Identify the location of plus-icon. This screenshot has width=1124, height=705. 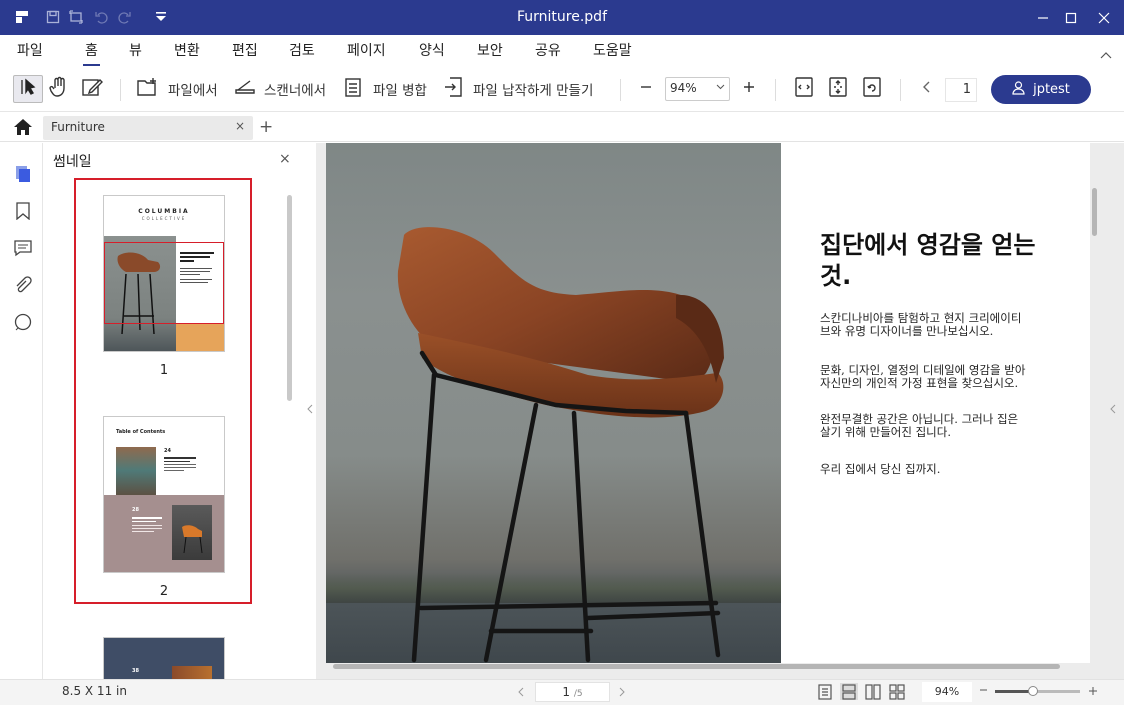
(749, 89).